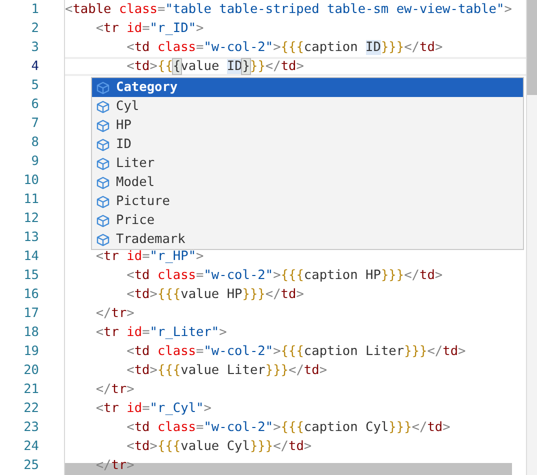 Image resolution: width=537 pixels, height=475 pixels. What do you see at coordinates (215, 66) in the screenshot?
I see `code-line: <td>{{{value ID}}}</td>` at bounding box center [215, 66].